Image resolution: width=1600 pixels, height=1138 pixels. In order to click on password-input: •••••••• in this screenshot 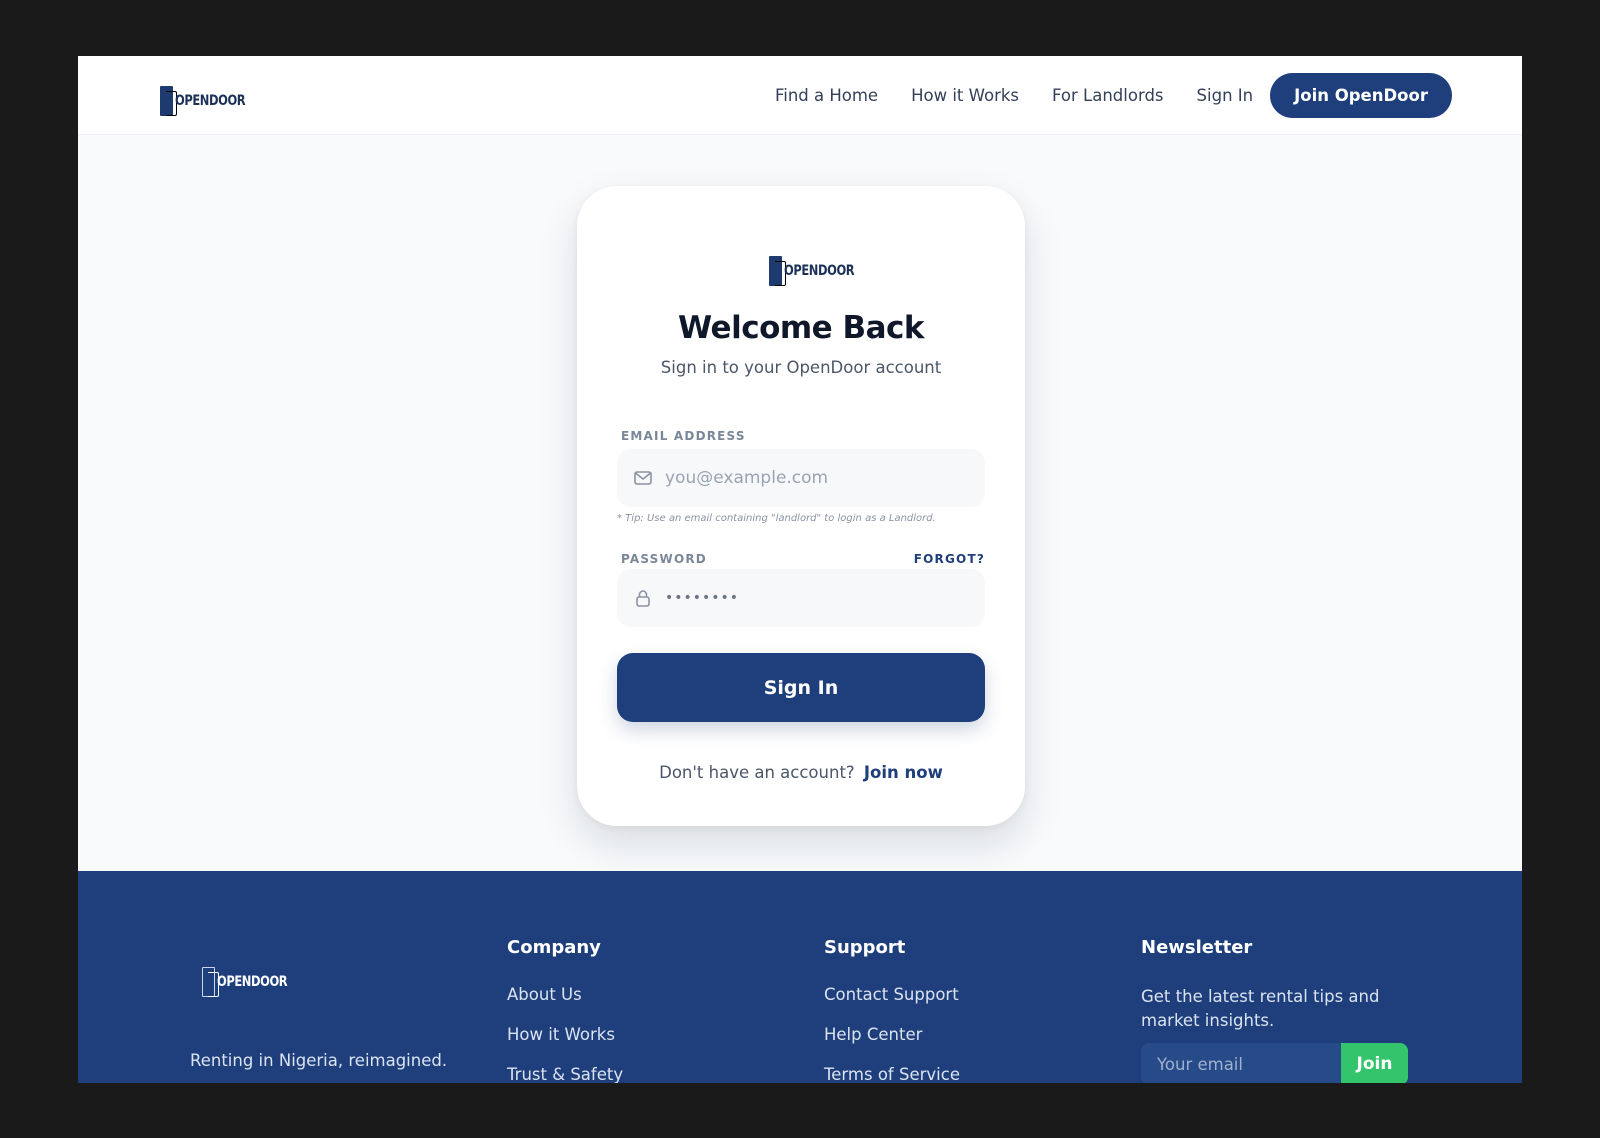, I will do `click(702, 598)`.